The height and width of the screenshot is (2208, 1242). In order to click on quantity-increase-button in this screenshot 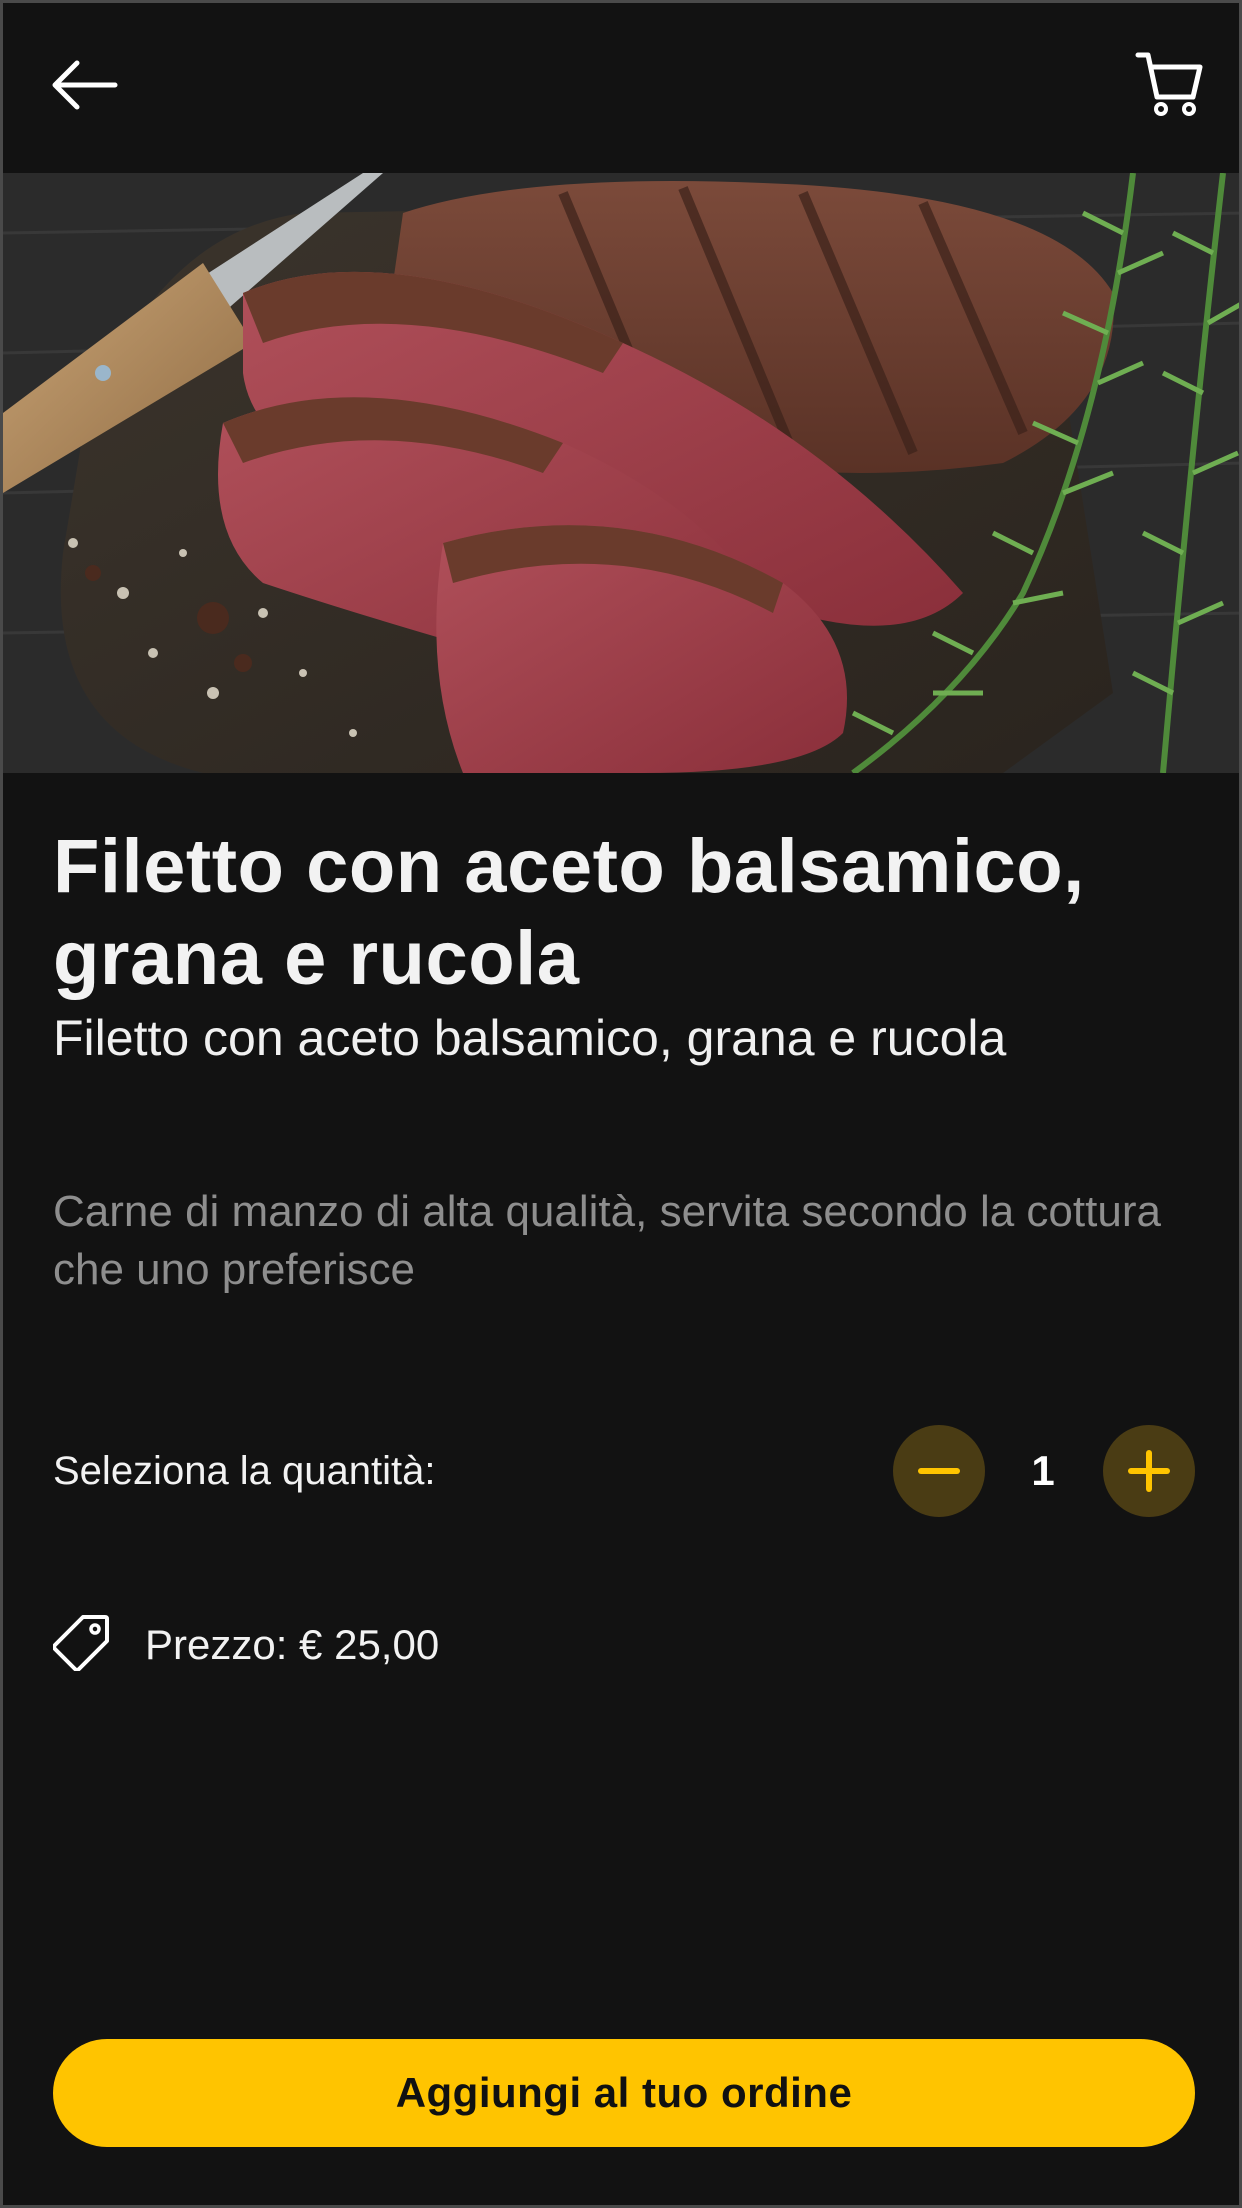, I will do `click(1149, 1471)`.